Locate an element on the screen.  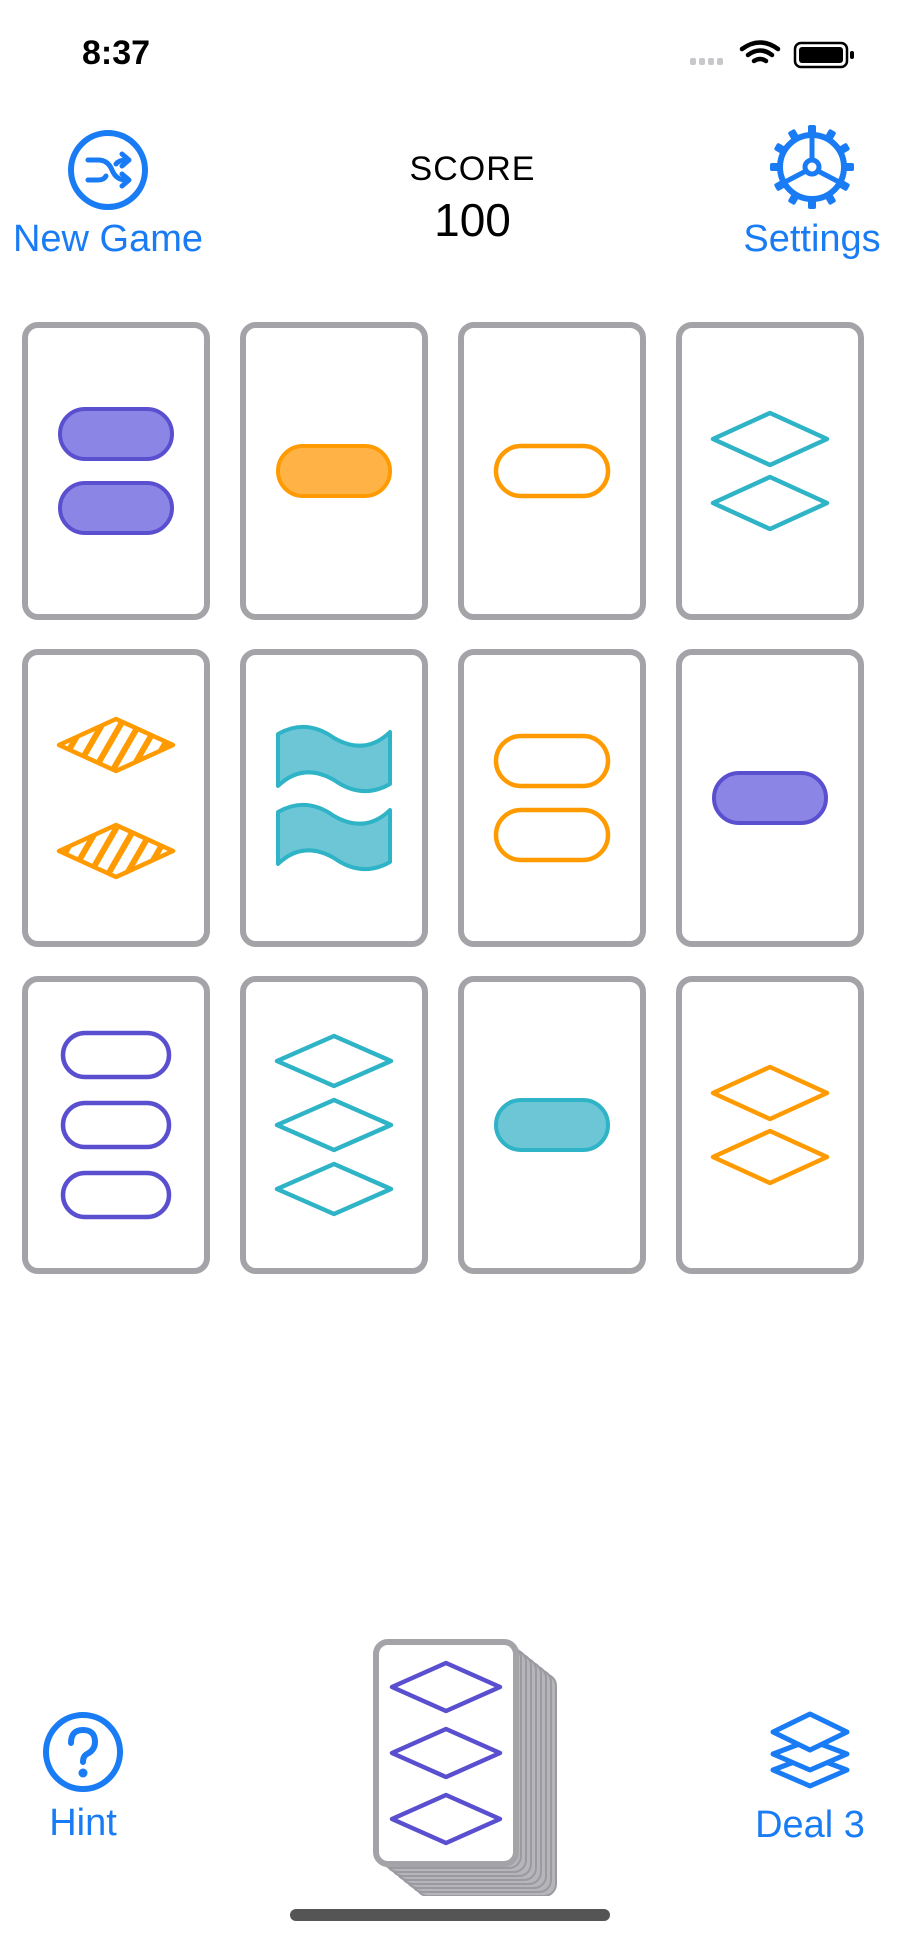
status-time: 8:37 is located at coordinates (116, 53).